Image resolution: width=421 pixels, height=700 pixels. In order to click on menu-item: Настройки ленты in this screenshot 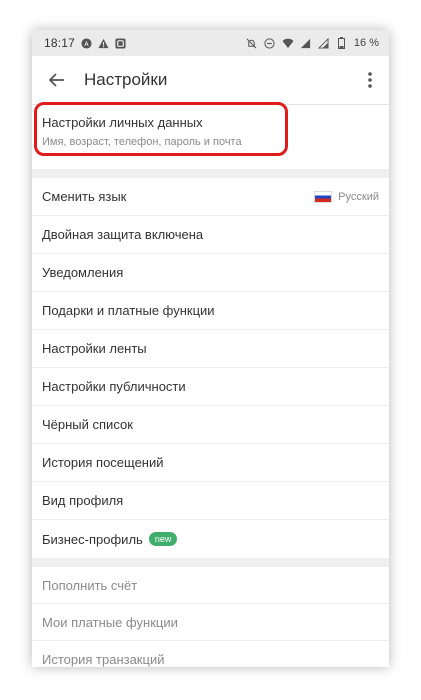, I will do `click(210, 349)`.